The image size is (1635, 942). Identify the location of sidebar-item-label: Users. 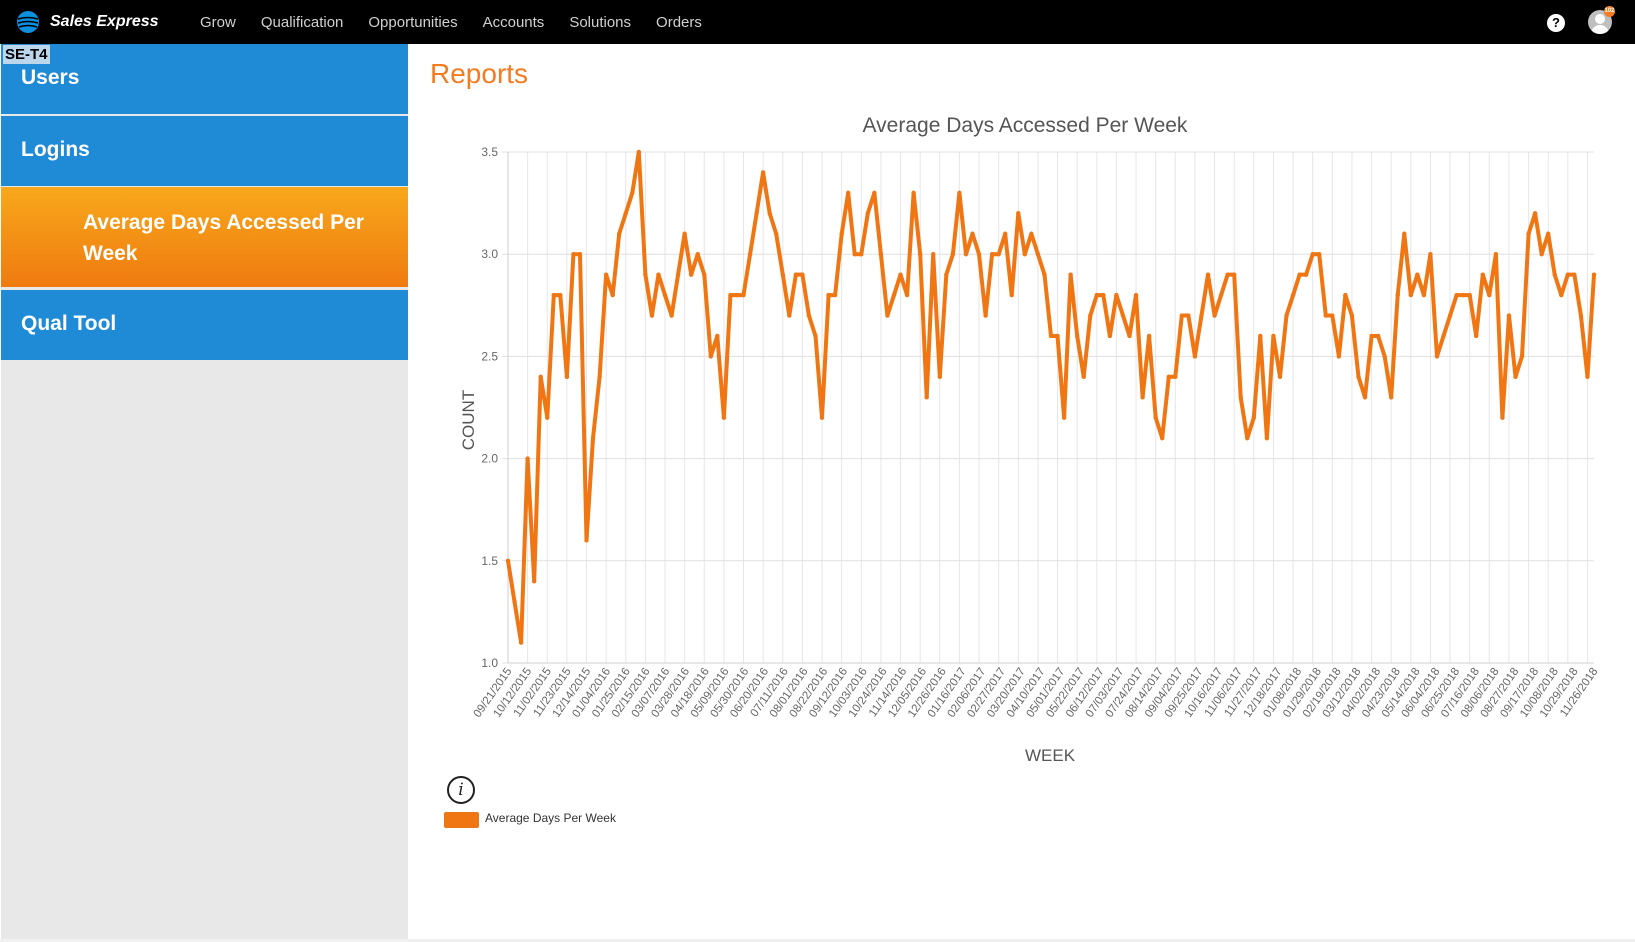
(50, 77).